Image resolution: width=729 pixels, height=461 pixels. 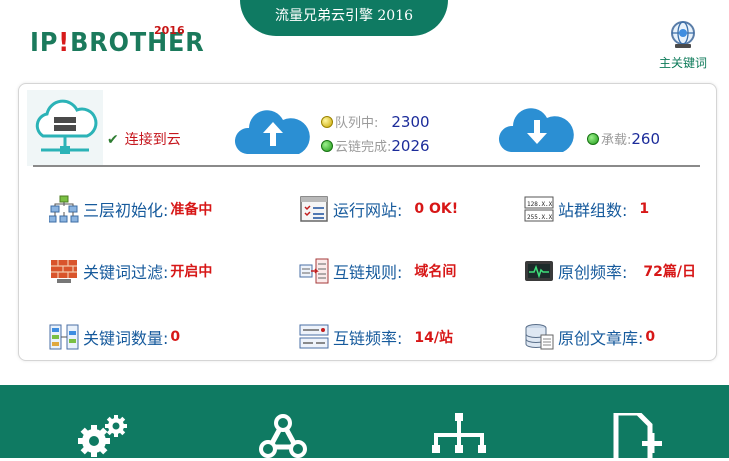 I want to click on monitor-icon, so click(x=539, y=271).